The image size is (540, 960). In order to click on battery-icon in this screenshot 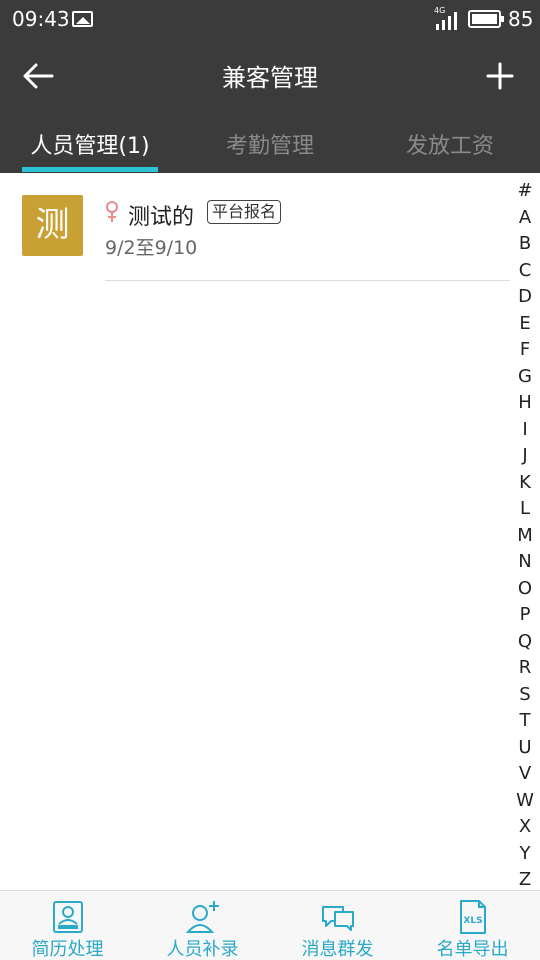, I will do `click(486, 19)`.